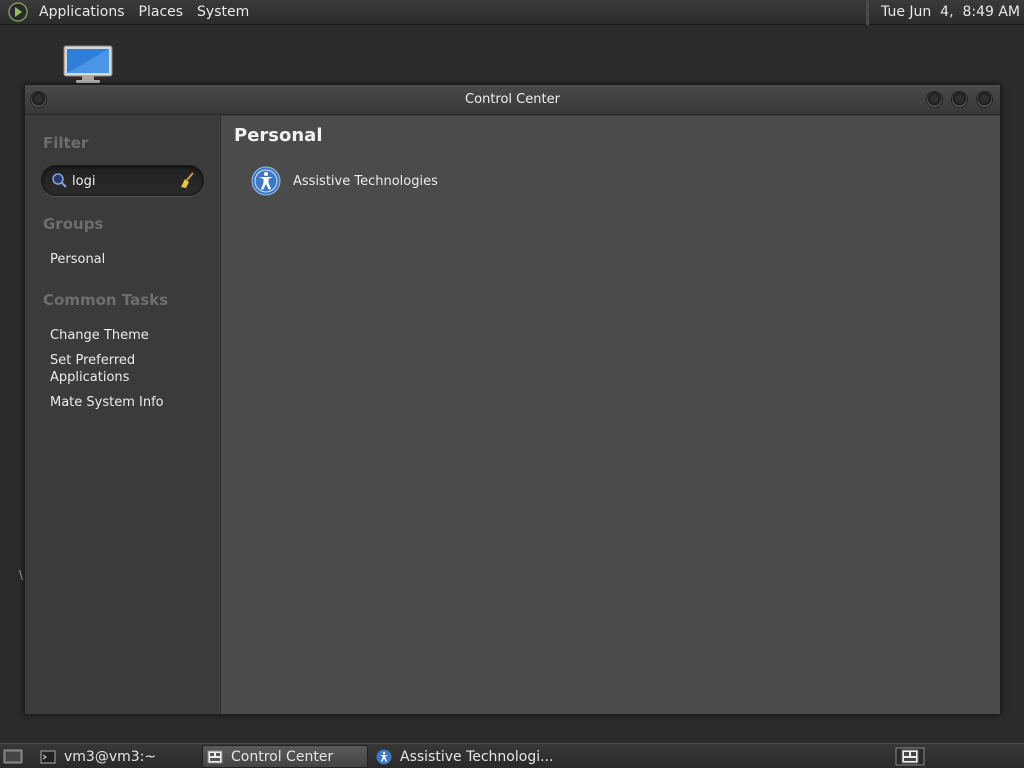 The image size is (1024, 768). I want to click on group-title: Personal, so click(278, 135).